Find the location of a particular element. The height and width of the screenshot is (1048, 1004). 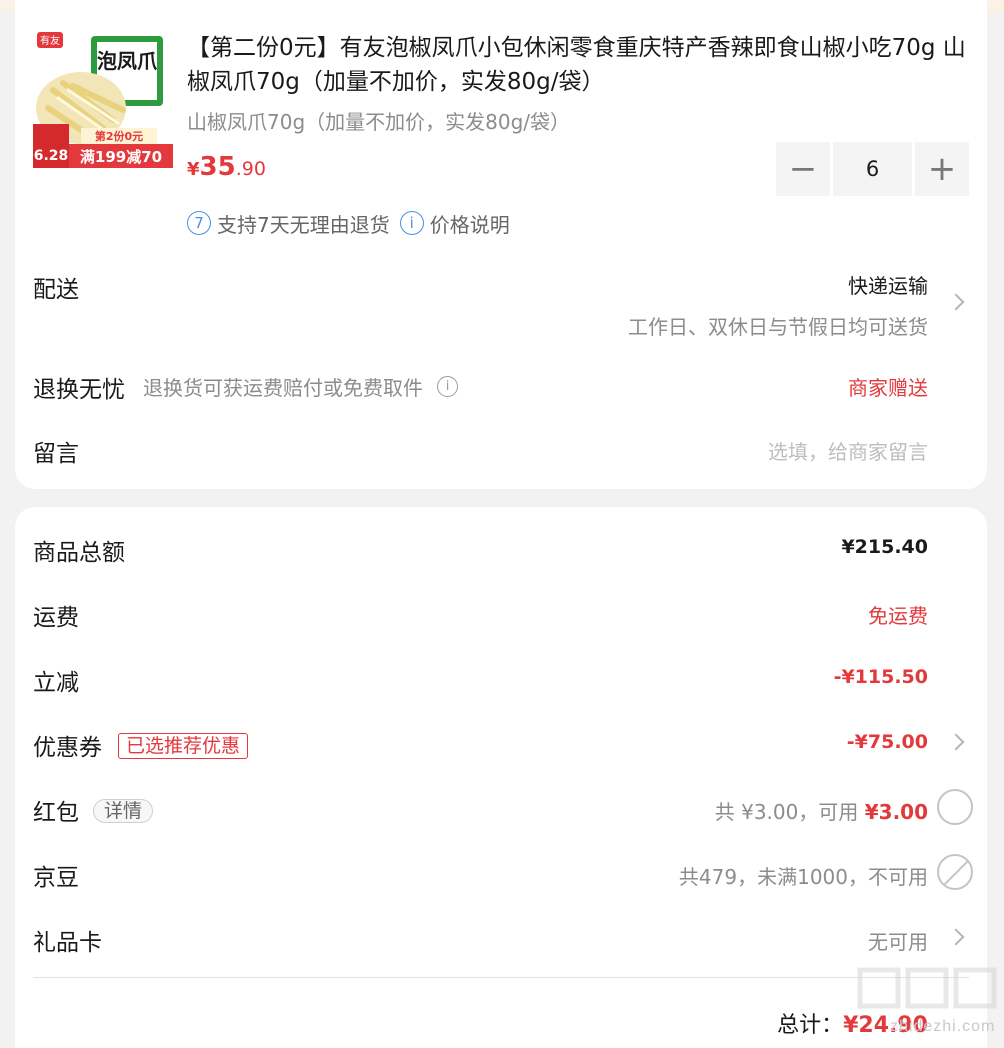

return-hint: 退换货可获运费赔付或免费取件 i is located at coordinates (300, 386).